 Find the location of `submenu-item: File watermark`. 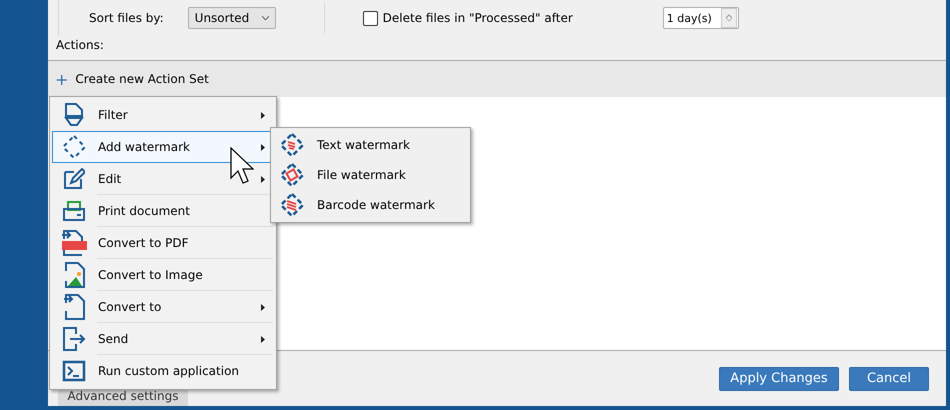

submenu-item: File watermark is located at coordinates (370, 175).